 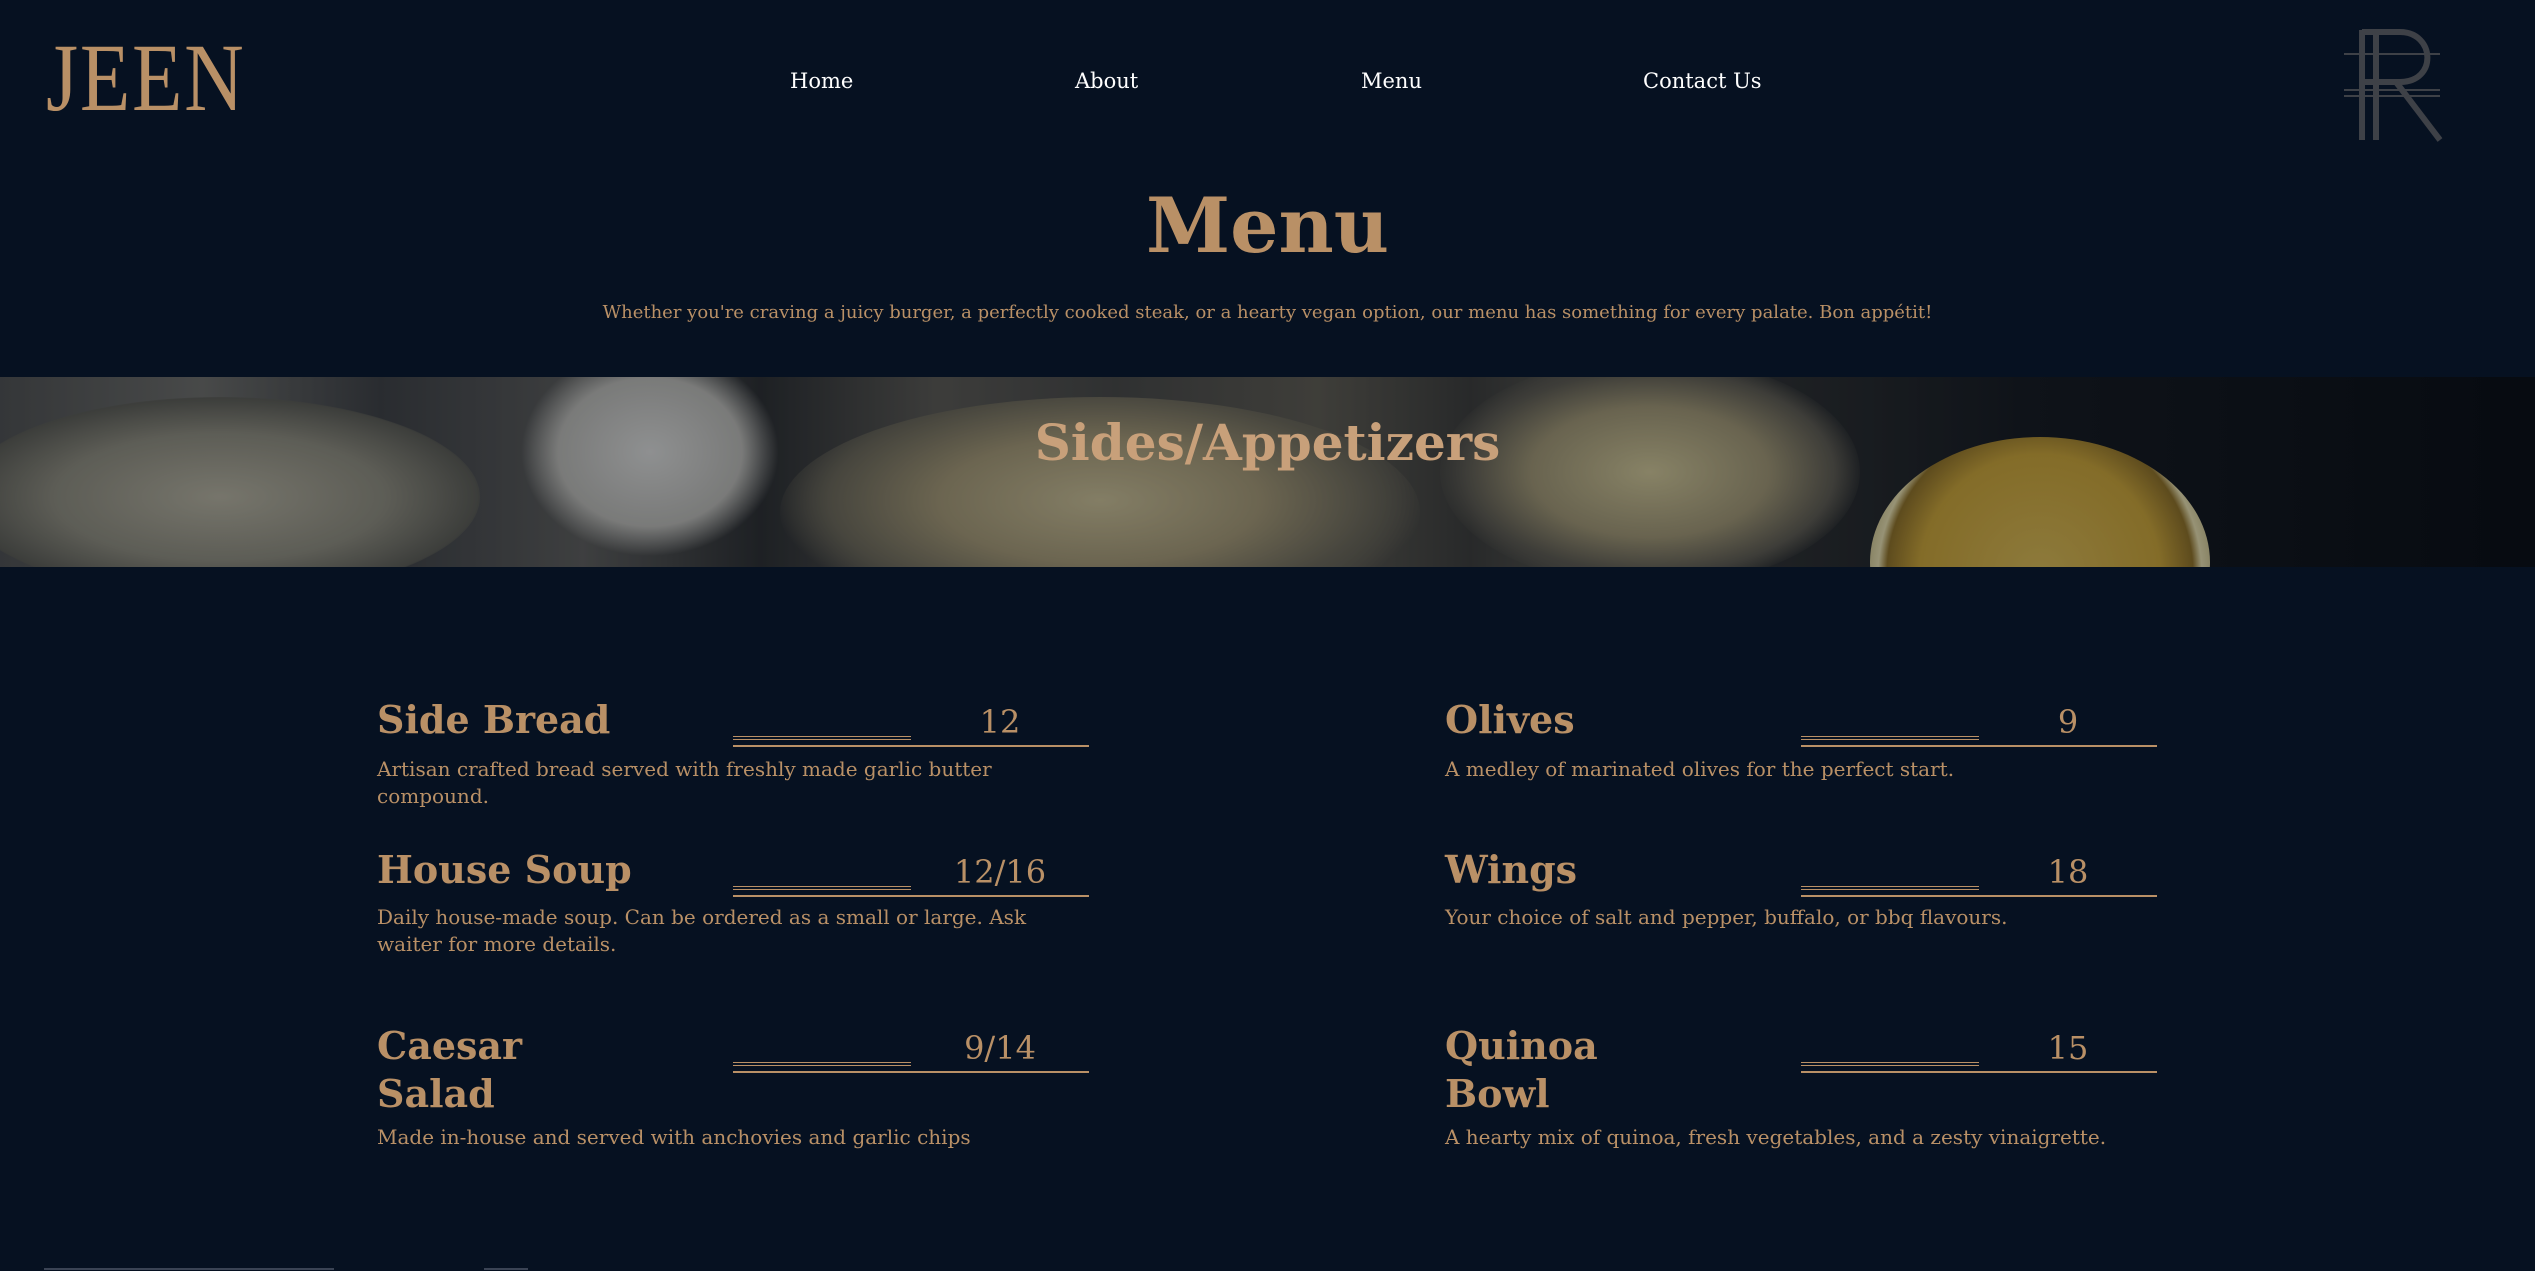 What do you see at coordinates (1391, 81) in the screenshot?
I see `nav-menu-link: Menu` at bounding box center [1391, 81].